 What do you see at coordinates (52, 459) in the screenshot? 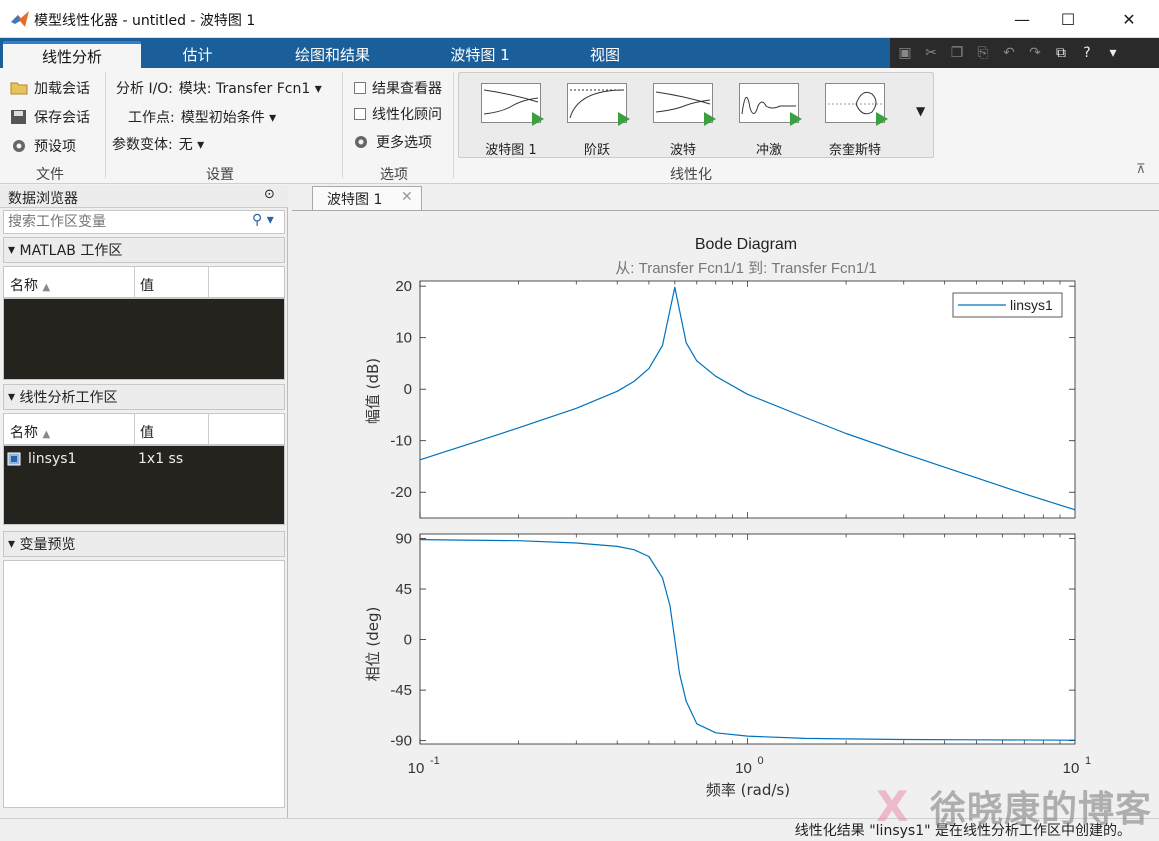
I see `row-name: linsys1` at bounding box center [52, 459].